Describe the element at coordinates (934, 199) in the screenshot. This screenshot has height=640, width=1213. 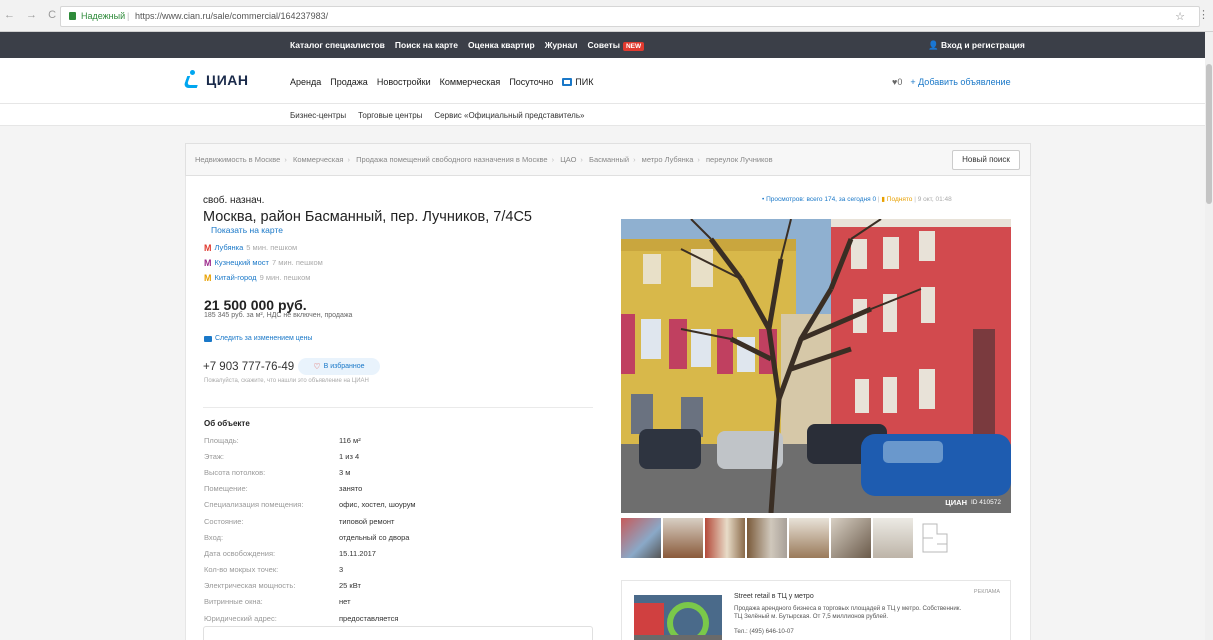
I see `publish-time: 9 окт, 01:48` at that location.